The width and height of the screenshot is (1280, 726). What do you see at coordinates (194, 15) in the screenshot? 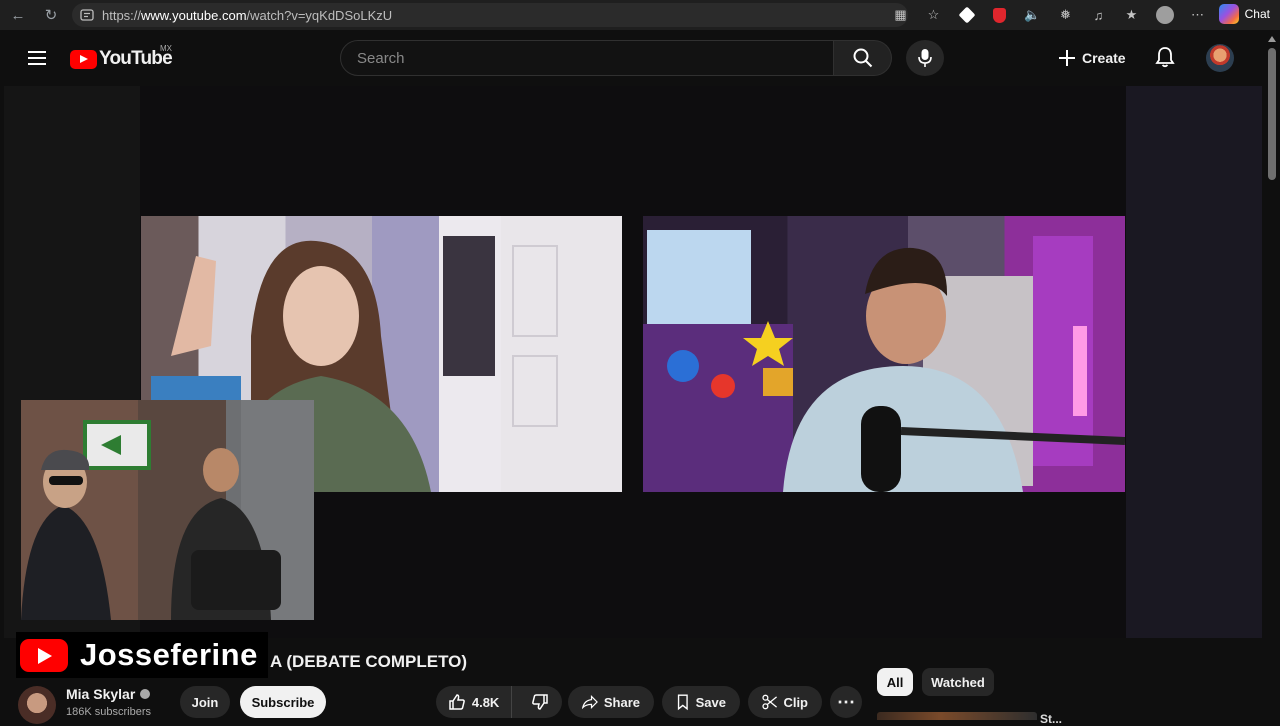
I see `url-host: www.youtube.com` at bounding box center [194, 15].